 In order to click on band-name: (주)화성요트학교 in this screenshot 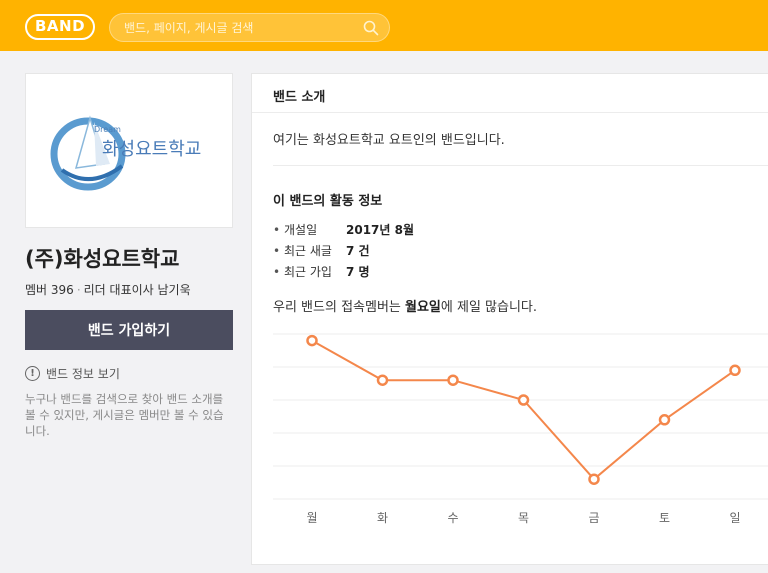, I will do `click(102, 259)`.